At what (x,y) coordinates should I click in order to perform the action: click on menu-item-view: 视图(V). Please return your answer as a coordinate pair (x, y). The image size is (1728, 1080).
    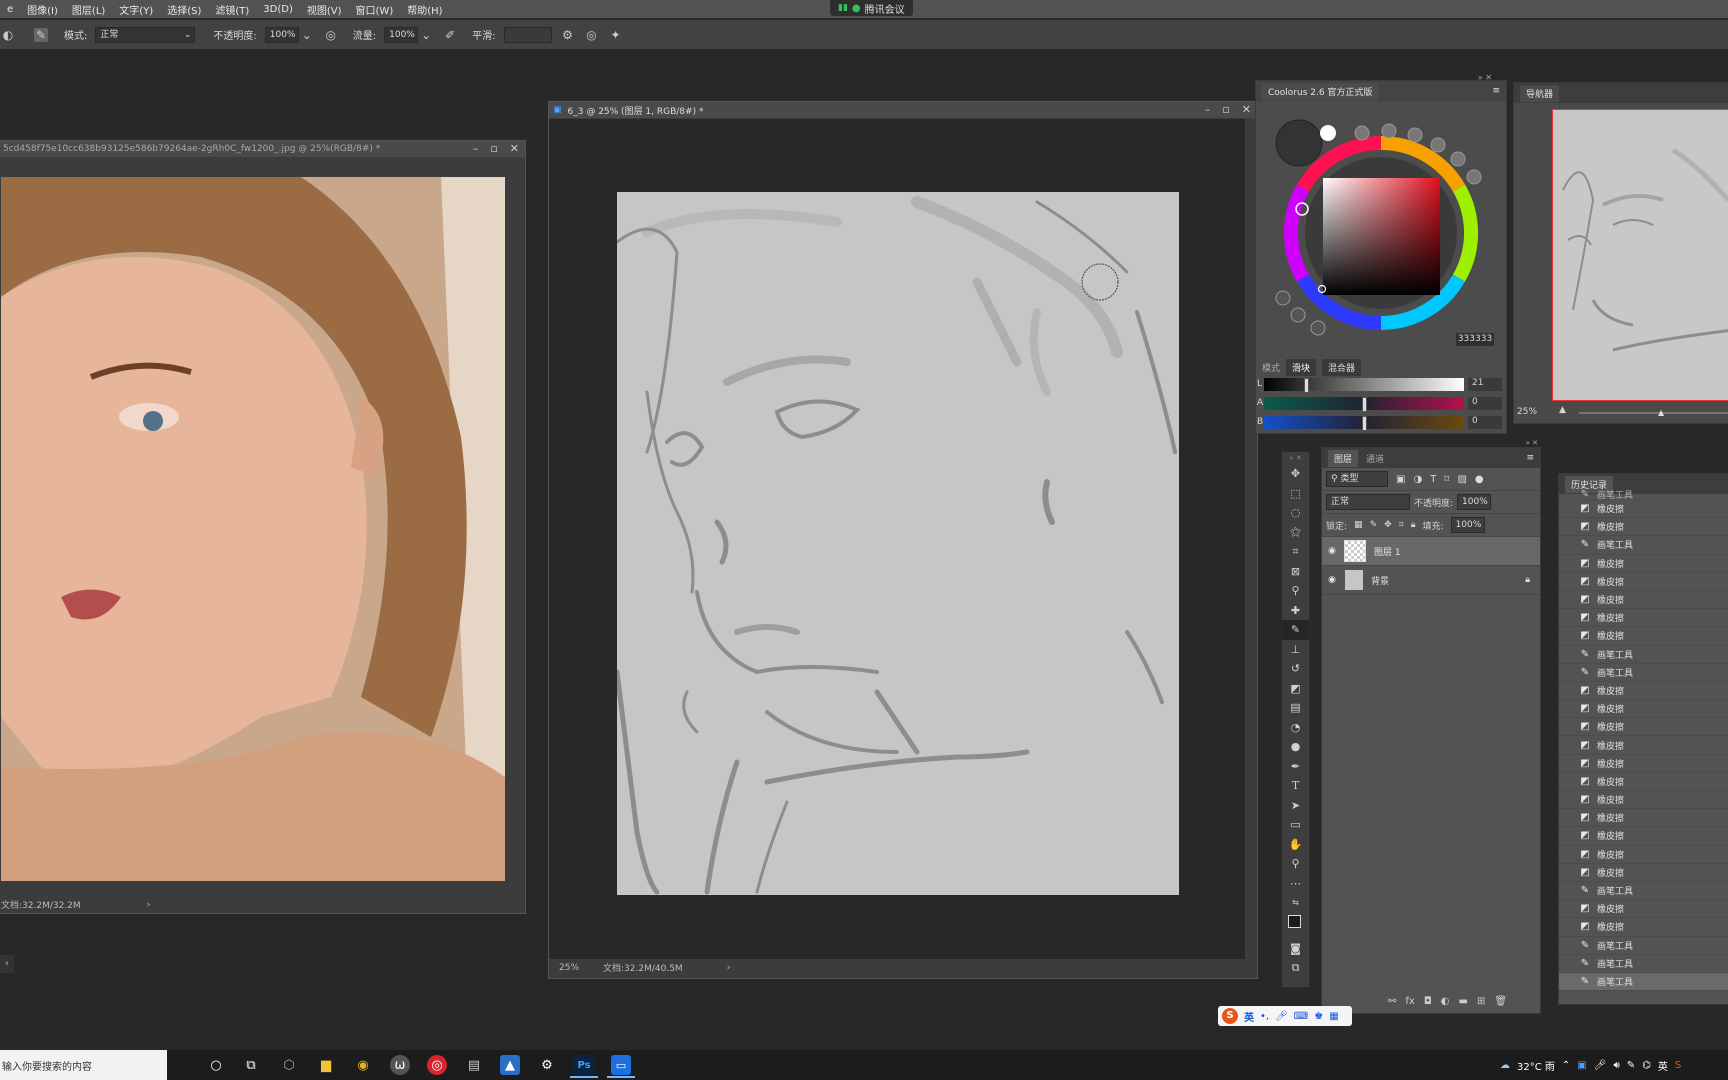
    Looking at the image, I should click on (324, 9).